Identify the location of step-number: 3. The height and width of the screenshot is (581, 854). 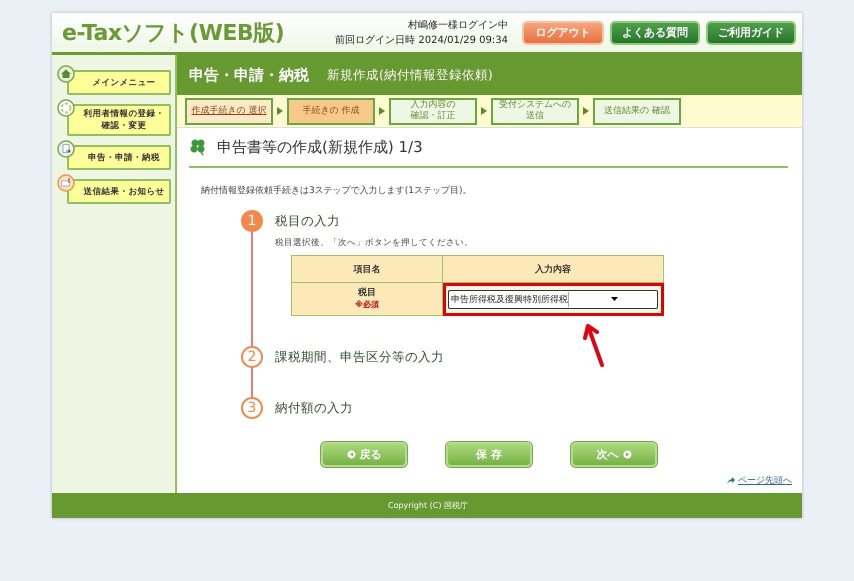
(252, 408).